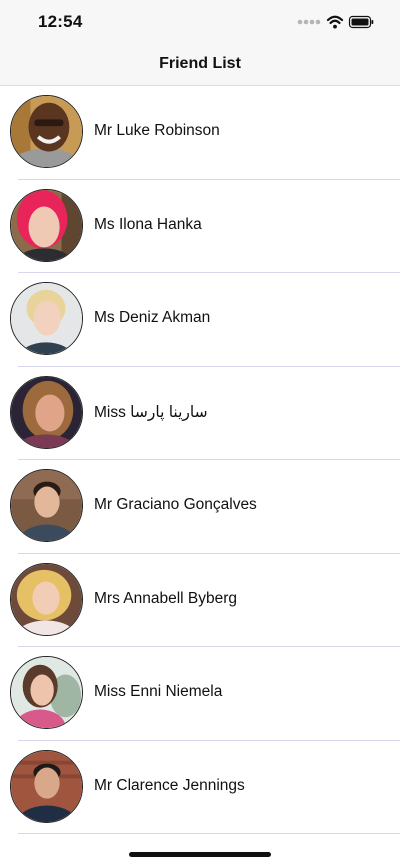 Image resolution: width=400 pixels, height=865 pixels. What do you see at coordinates (200, 22) in the screenshot?
I see `status-bar: 12:54` at bounding box center [200, 22].